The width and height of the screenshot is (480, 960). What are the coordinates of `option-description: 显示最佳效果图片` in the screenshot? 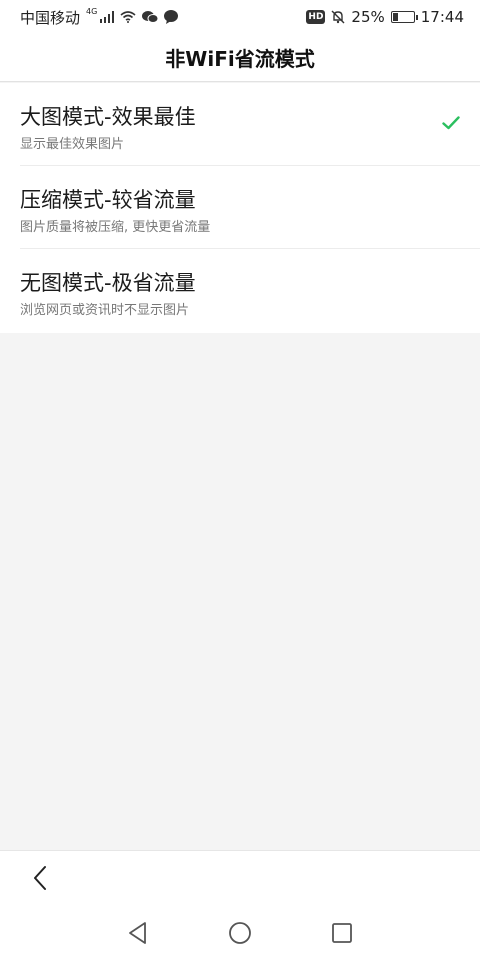 It's located at (72, 144).